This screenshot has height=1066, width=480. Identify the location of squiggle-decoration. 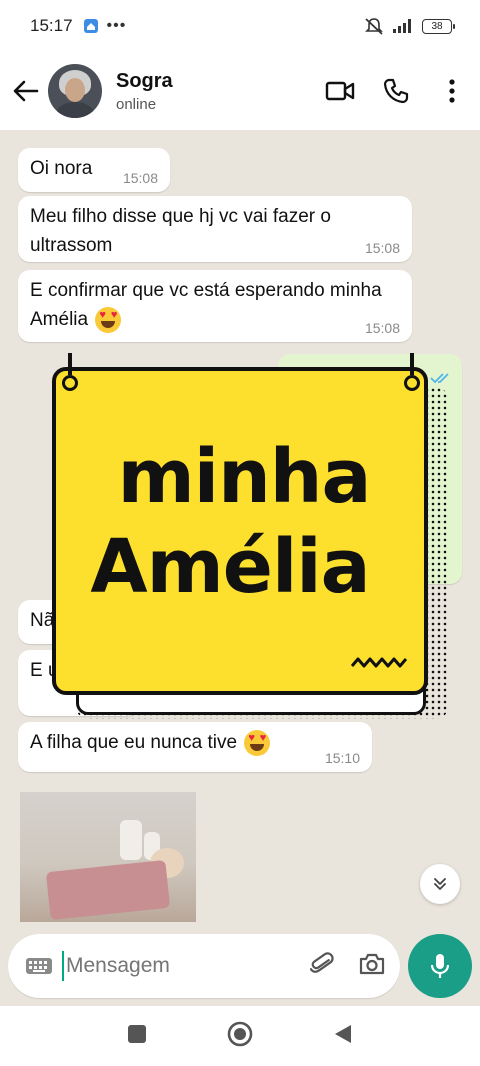
(379, 662).